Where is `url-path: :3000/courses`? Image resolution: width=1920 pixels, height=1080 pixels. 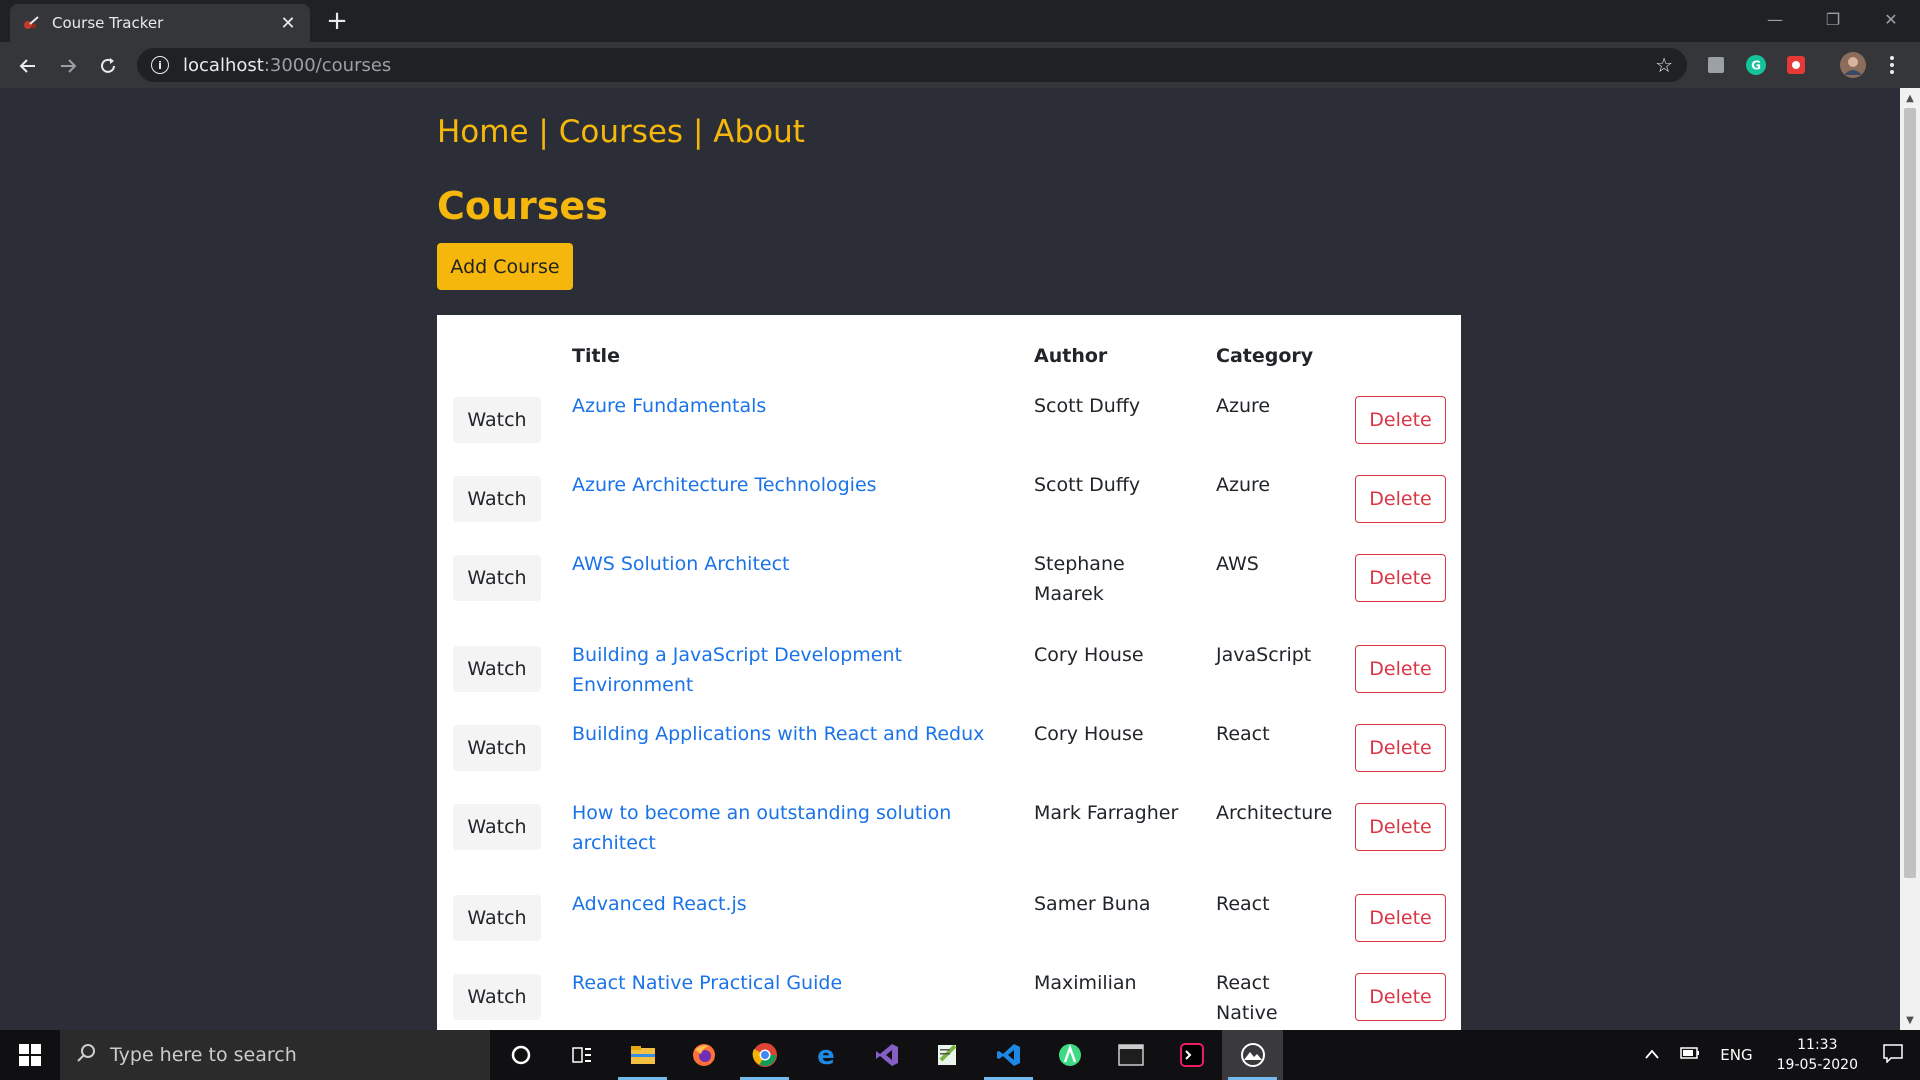
url-path: :3000/courses is located at coordinates (327, 65).